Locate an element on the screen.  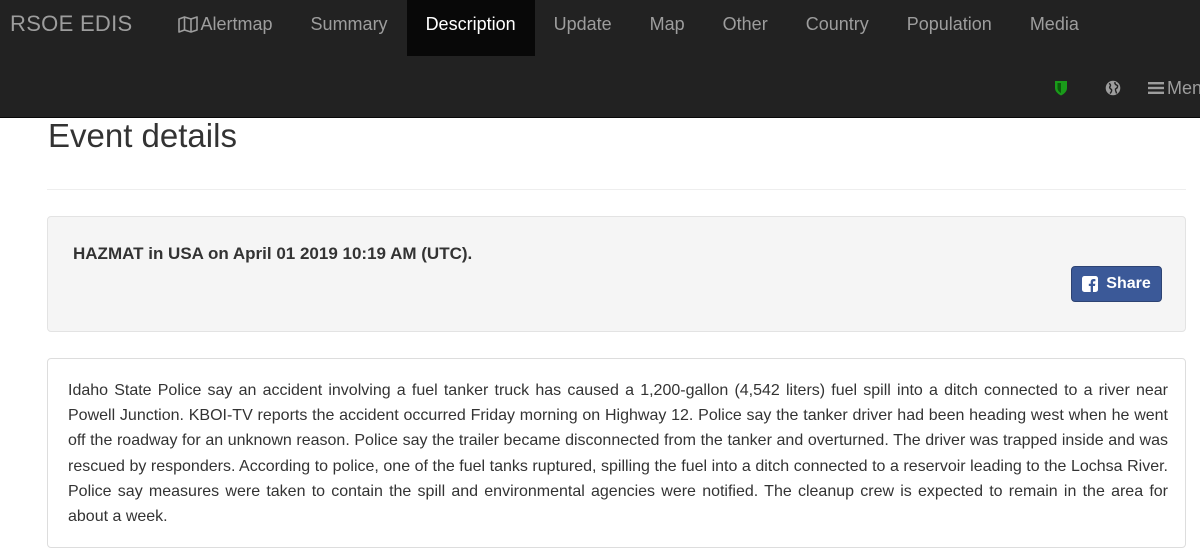
navbar-right-tools: Menu is located at coordinates (1127, 88).